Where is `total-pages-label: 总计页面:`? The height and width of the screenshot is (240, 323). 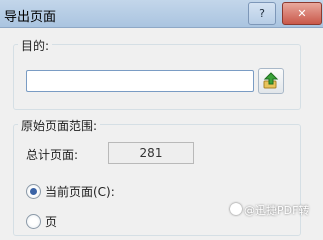
total-pages-label: 总计页面: is located at coordinates (52, 155).